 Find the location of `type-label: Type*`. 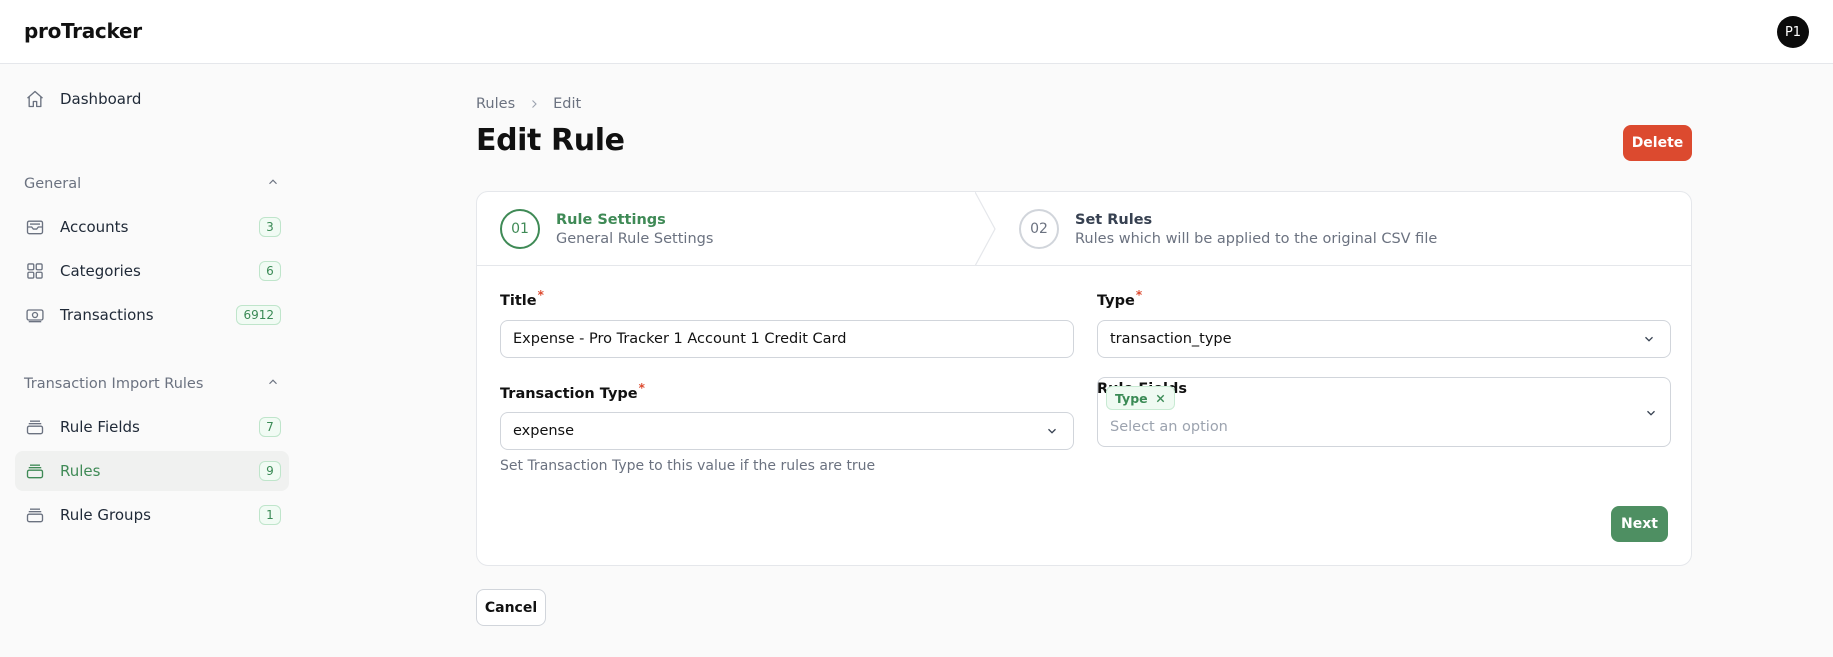

type-label: Type* is located at coordinates (1120, 298).